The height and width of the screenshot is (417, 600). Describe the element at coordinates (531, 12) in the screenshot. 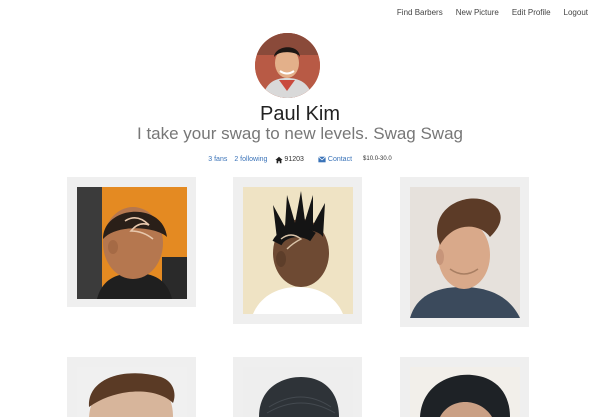

I see `nav-edit-profile: Edit Profile` at that location.